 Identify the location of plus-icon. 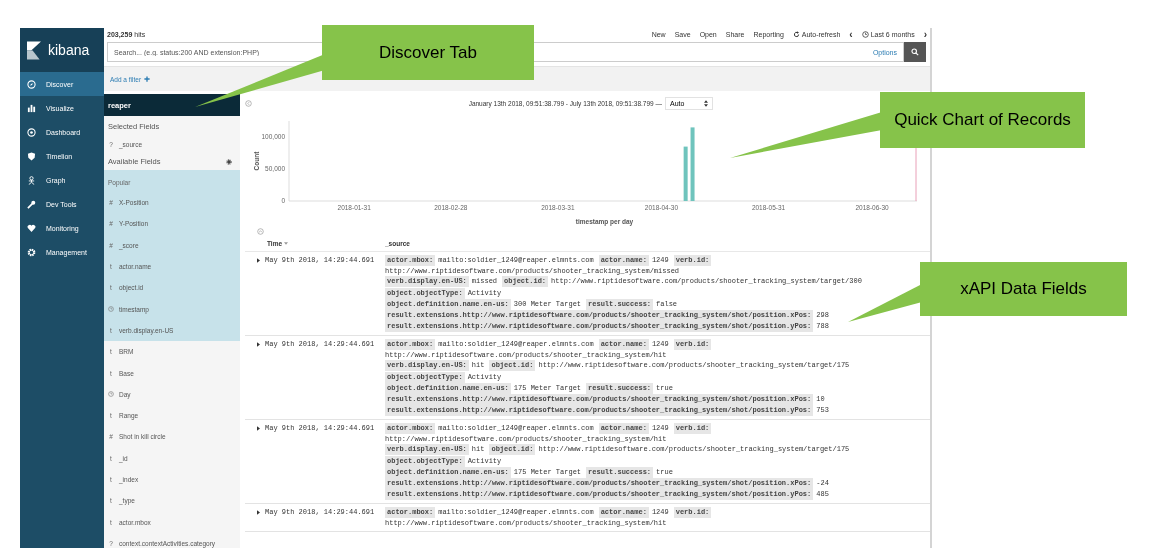
(147, 79).